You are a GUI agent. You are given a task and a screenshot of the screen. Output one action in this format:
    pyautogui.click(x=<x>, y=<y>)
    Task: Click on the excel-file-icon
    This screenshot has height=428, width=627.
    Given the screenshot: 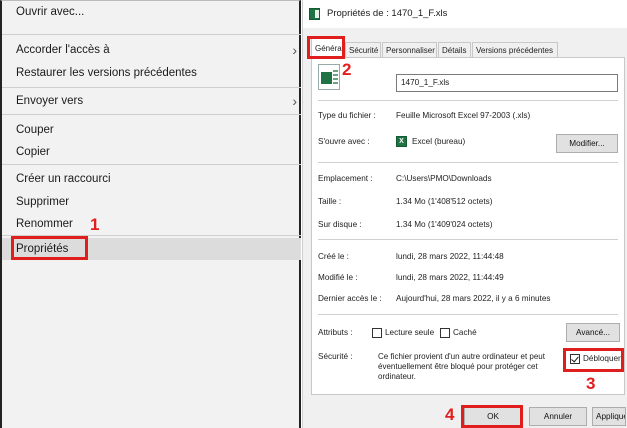 What is the action you would take?
    pyautogui.click(x=314, y=14)
    